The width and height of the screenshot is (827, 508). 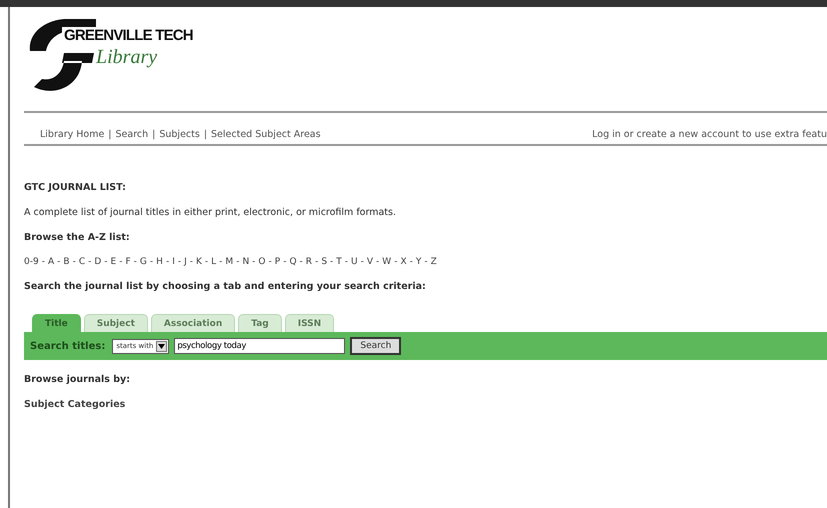 I want to click on letter-link: D, so click(x=98, y=262).